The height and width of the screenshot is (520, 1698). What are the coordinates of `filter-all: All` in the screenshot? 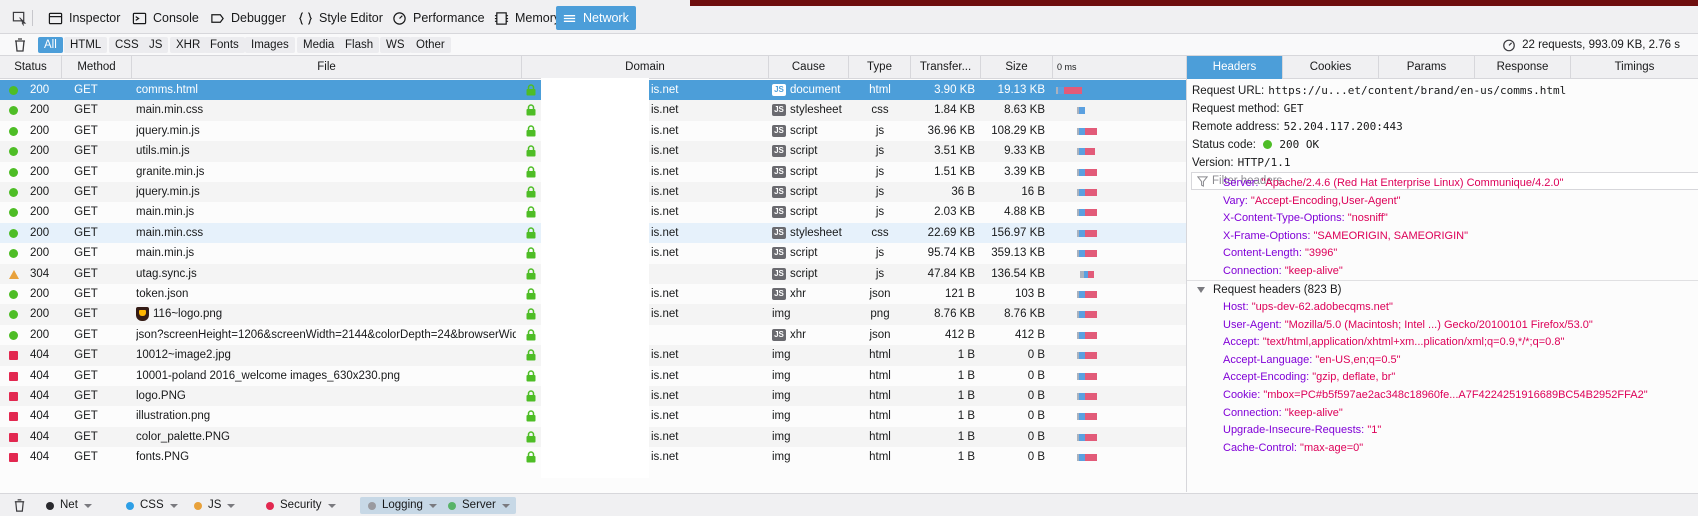 It's located at (50, 45).